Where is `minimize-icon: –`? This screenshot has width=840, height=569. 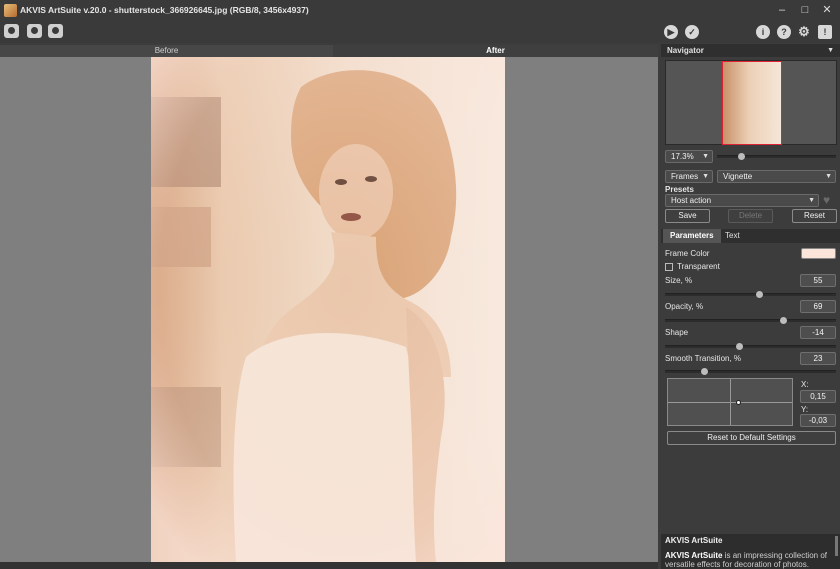 minimize-icon: – is located at coordinates (782, 10).